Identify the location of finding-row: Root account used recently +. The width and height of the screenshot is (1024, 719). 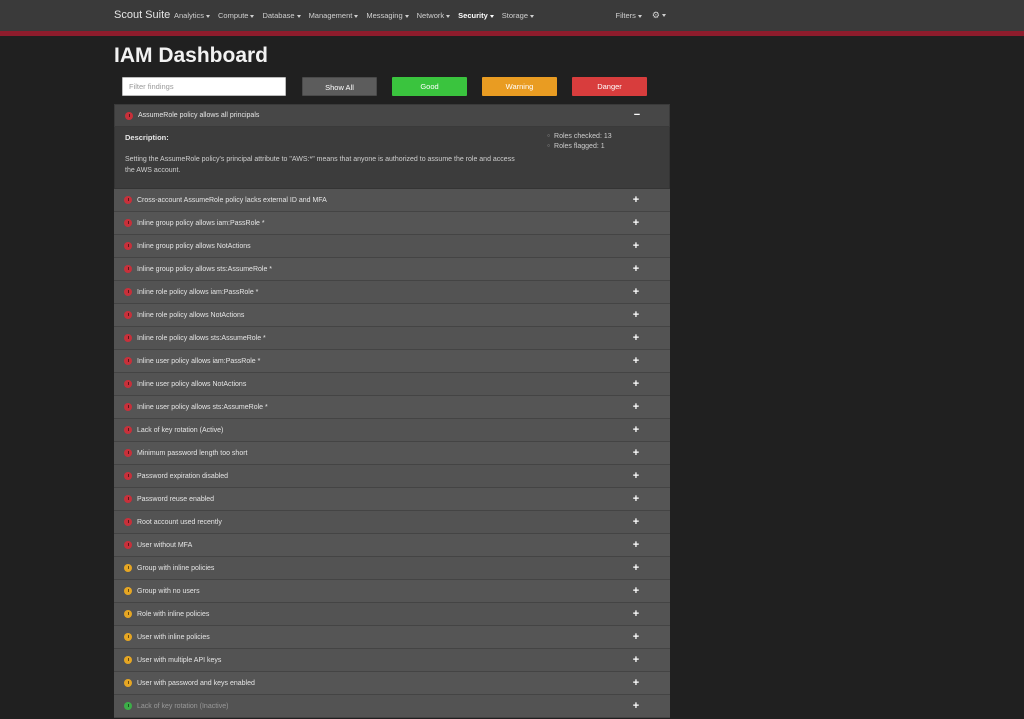
(392, 522).